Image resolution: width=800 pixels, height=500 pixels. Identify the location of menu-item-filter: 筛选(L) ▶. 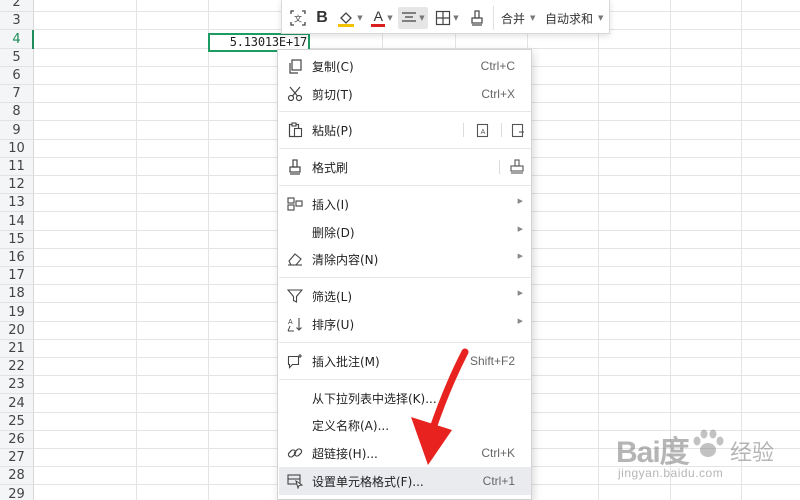
(405, 295).